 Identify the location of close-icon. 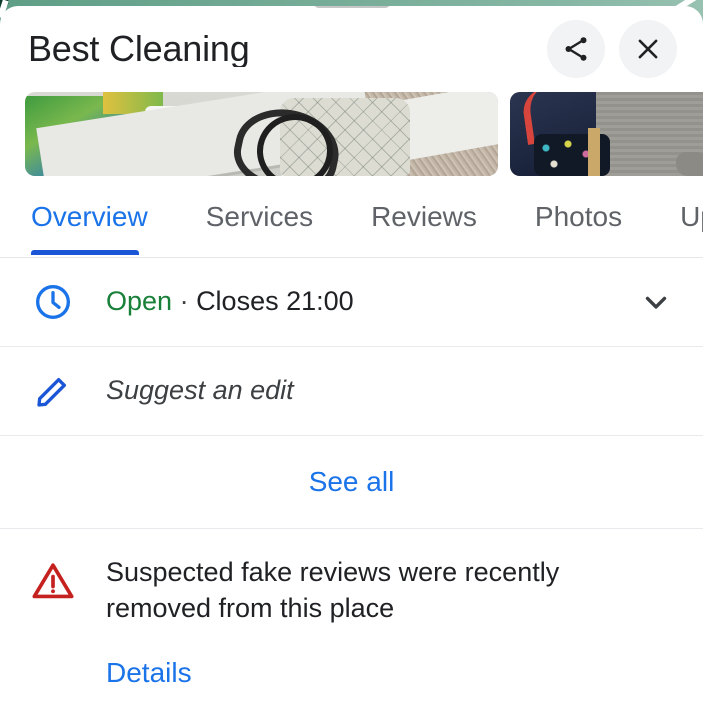
(648, 49).